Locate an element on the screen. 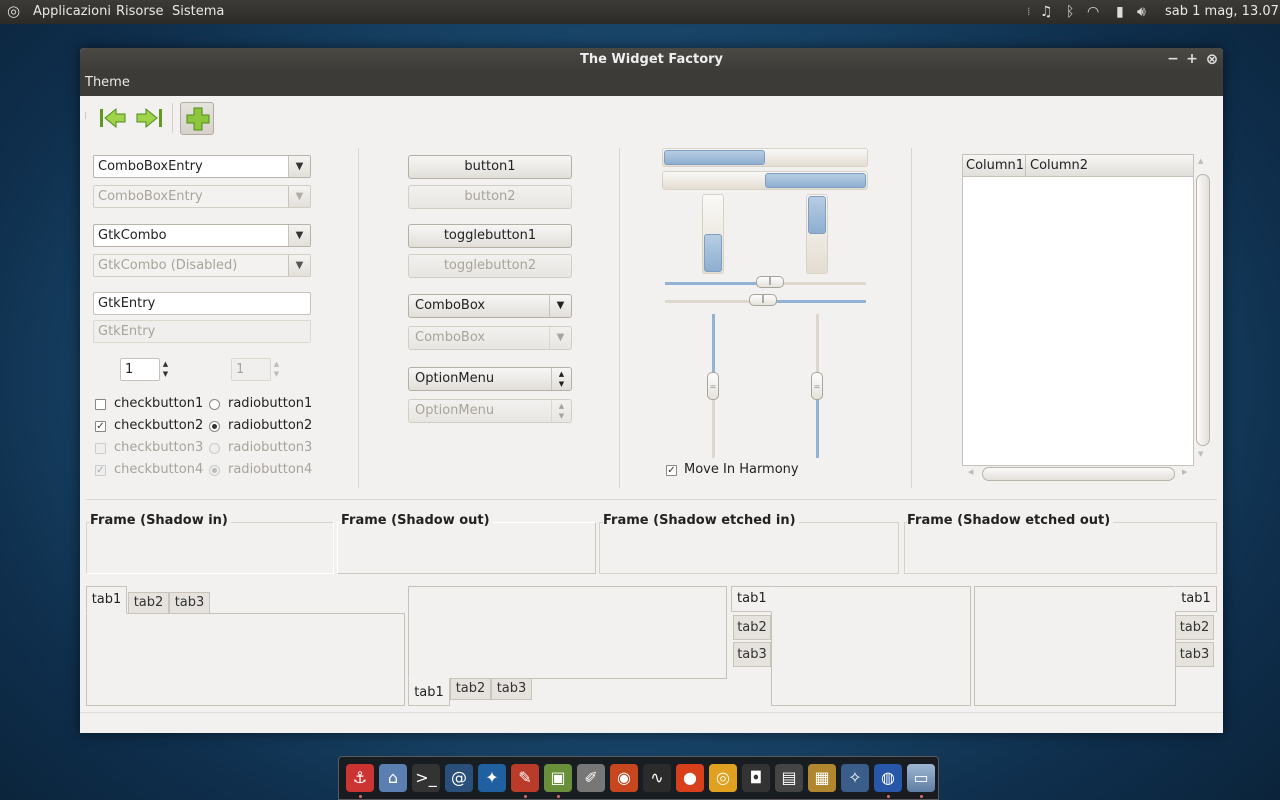 This screenshot has height=800, width=1280. radiobutton-2-circle is located at coordinates (214, 426).